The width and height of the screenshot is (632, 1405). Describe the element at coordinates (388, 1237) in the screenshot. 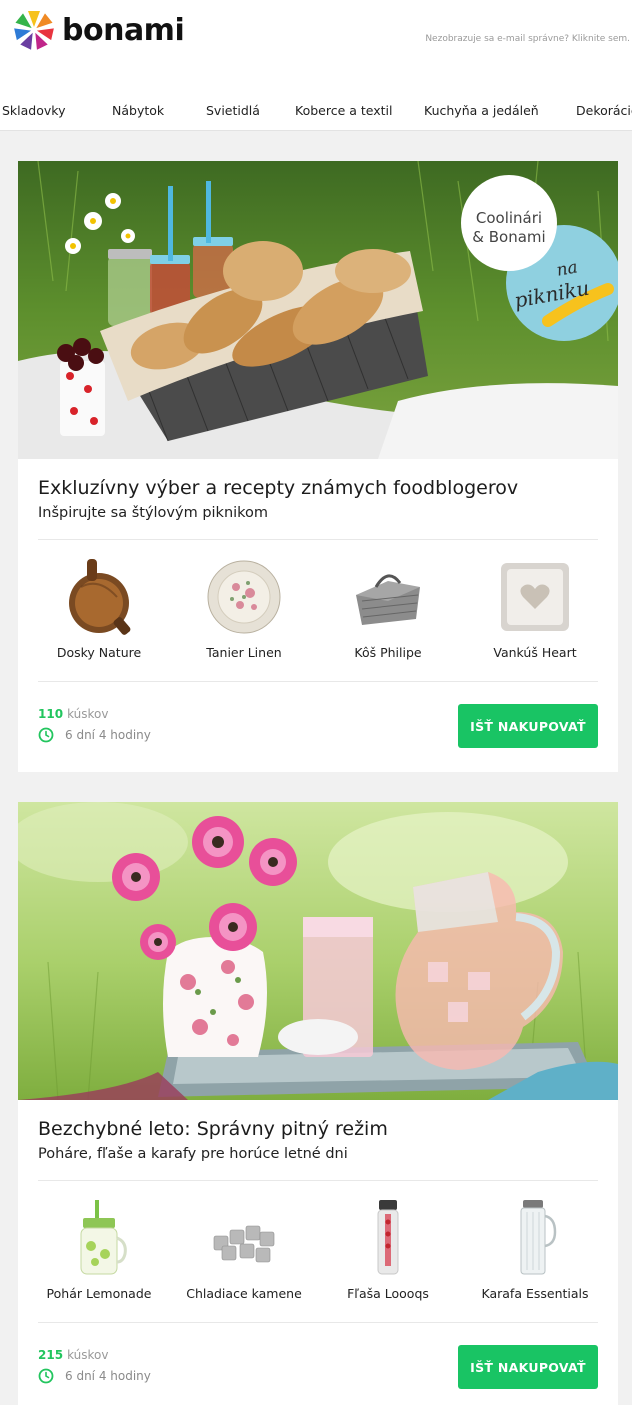

I see `bottle-icon` at that location.